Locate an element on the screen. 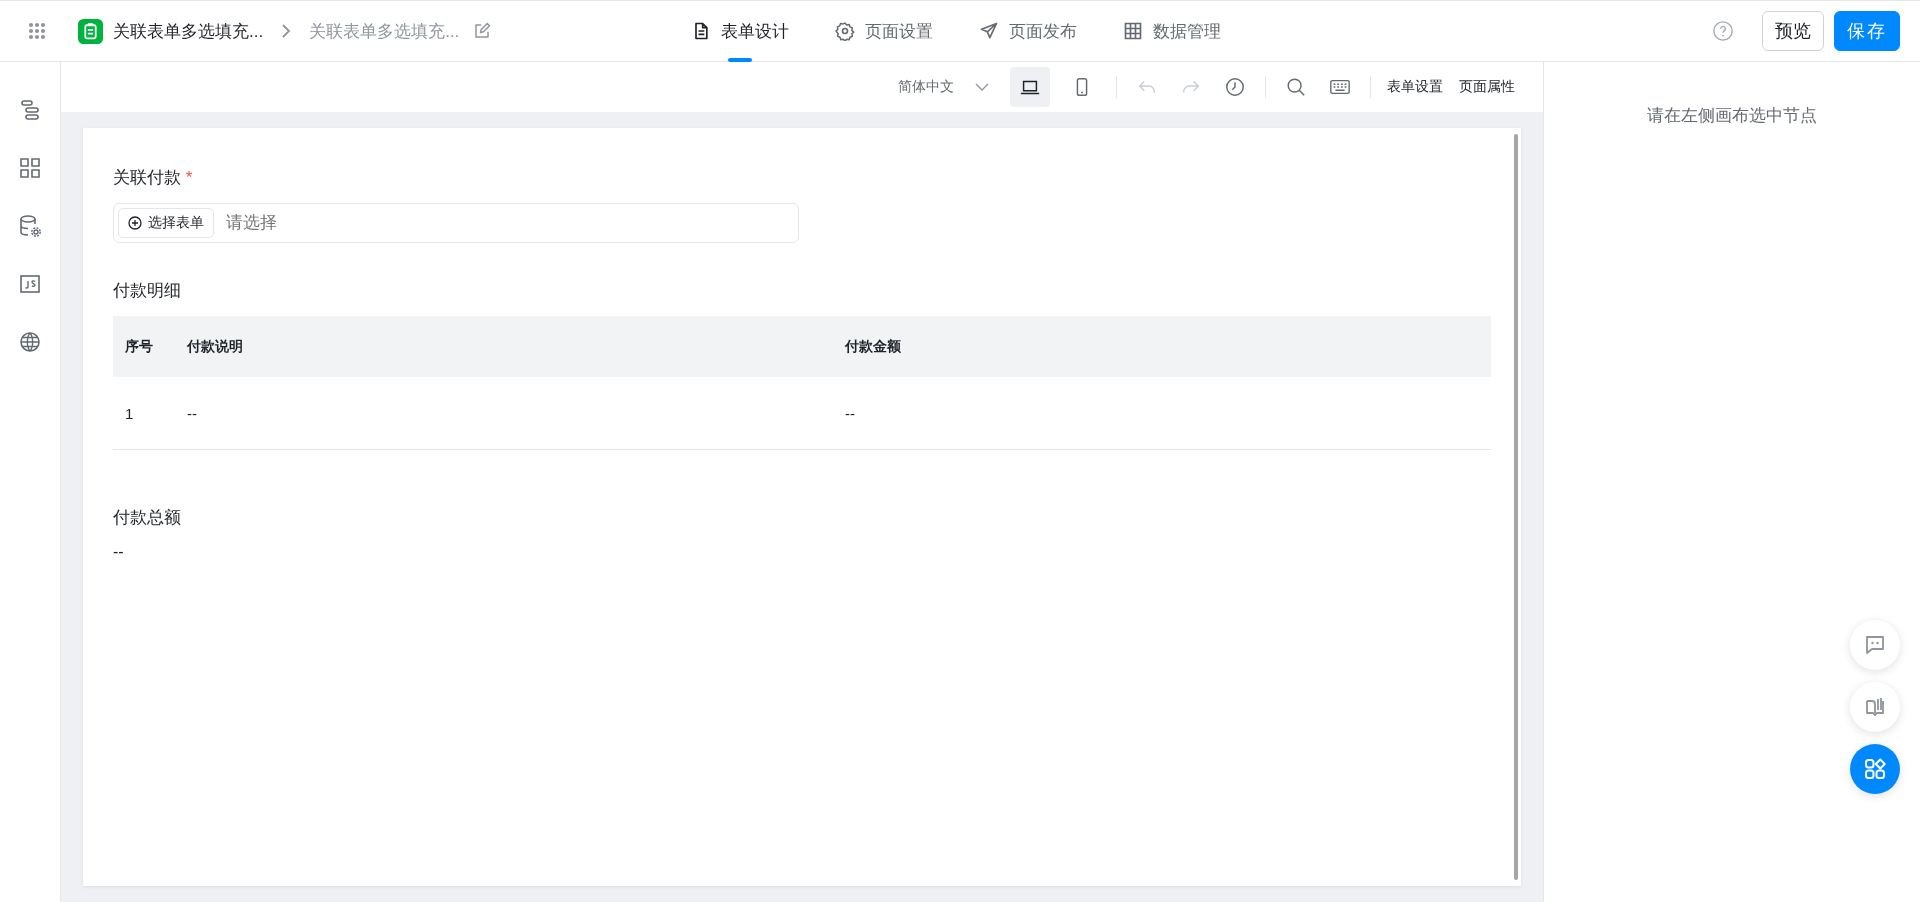 The image size is (1920, 902). book-fab is located at coordinates (1875, 707).